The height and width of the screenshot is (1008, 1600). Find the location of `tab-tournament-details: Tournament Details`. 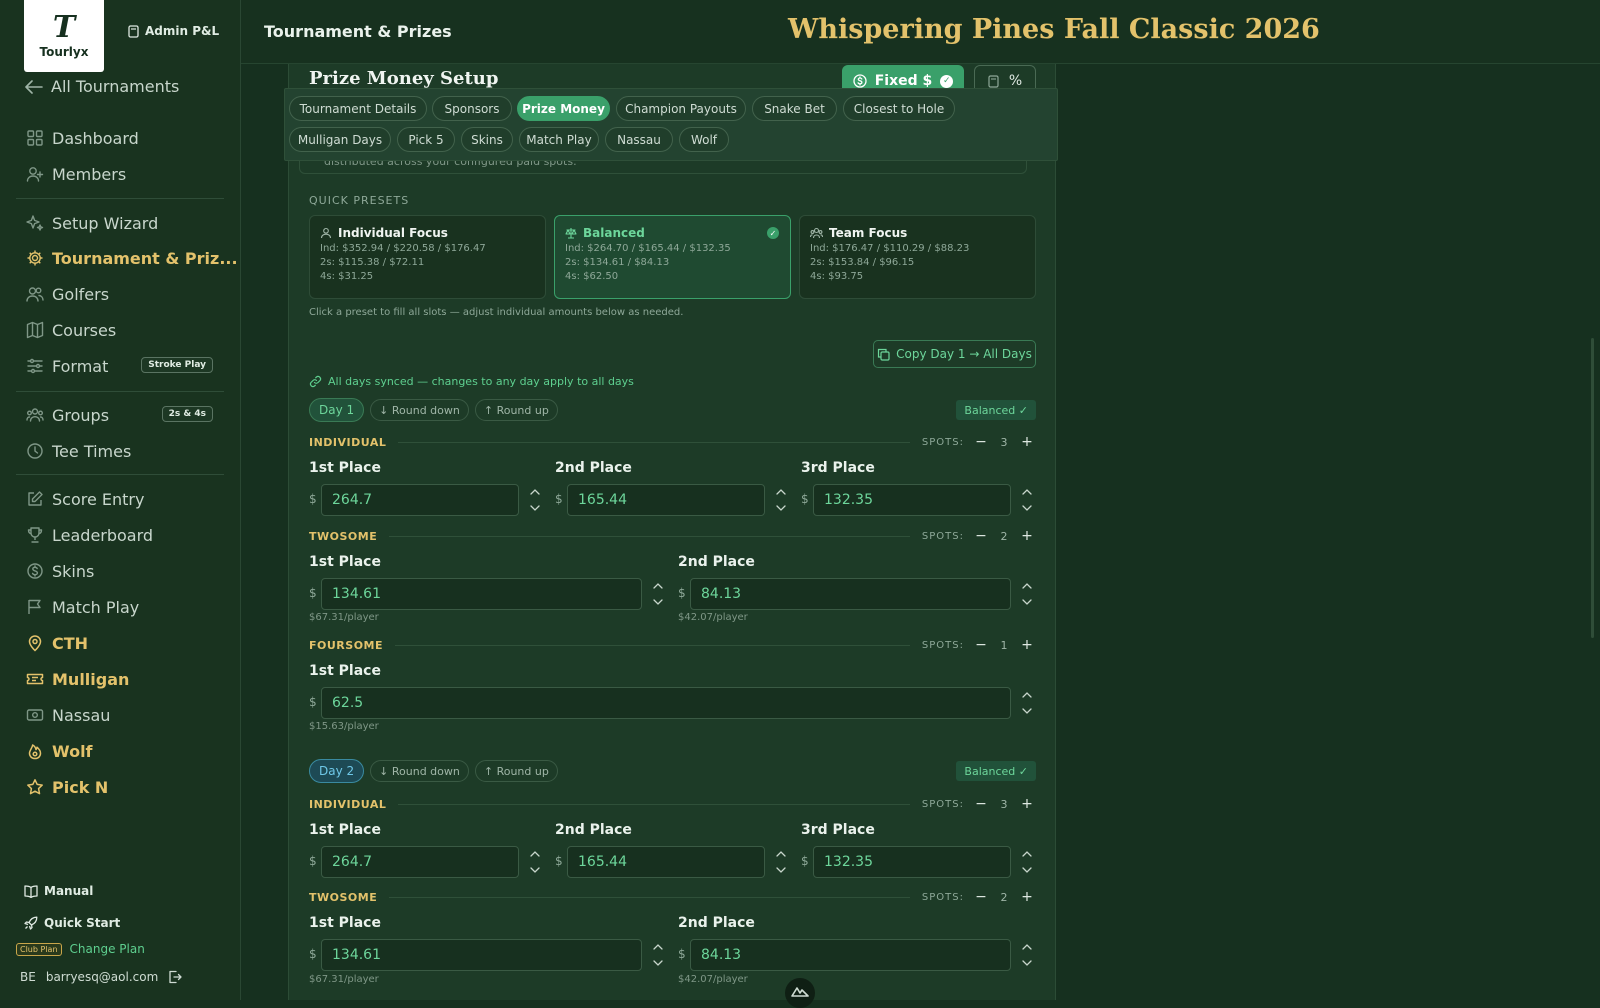

tab-tournament-details: Tournament Details is located at coordinates (358, 108).